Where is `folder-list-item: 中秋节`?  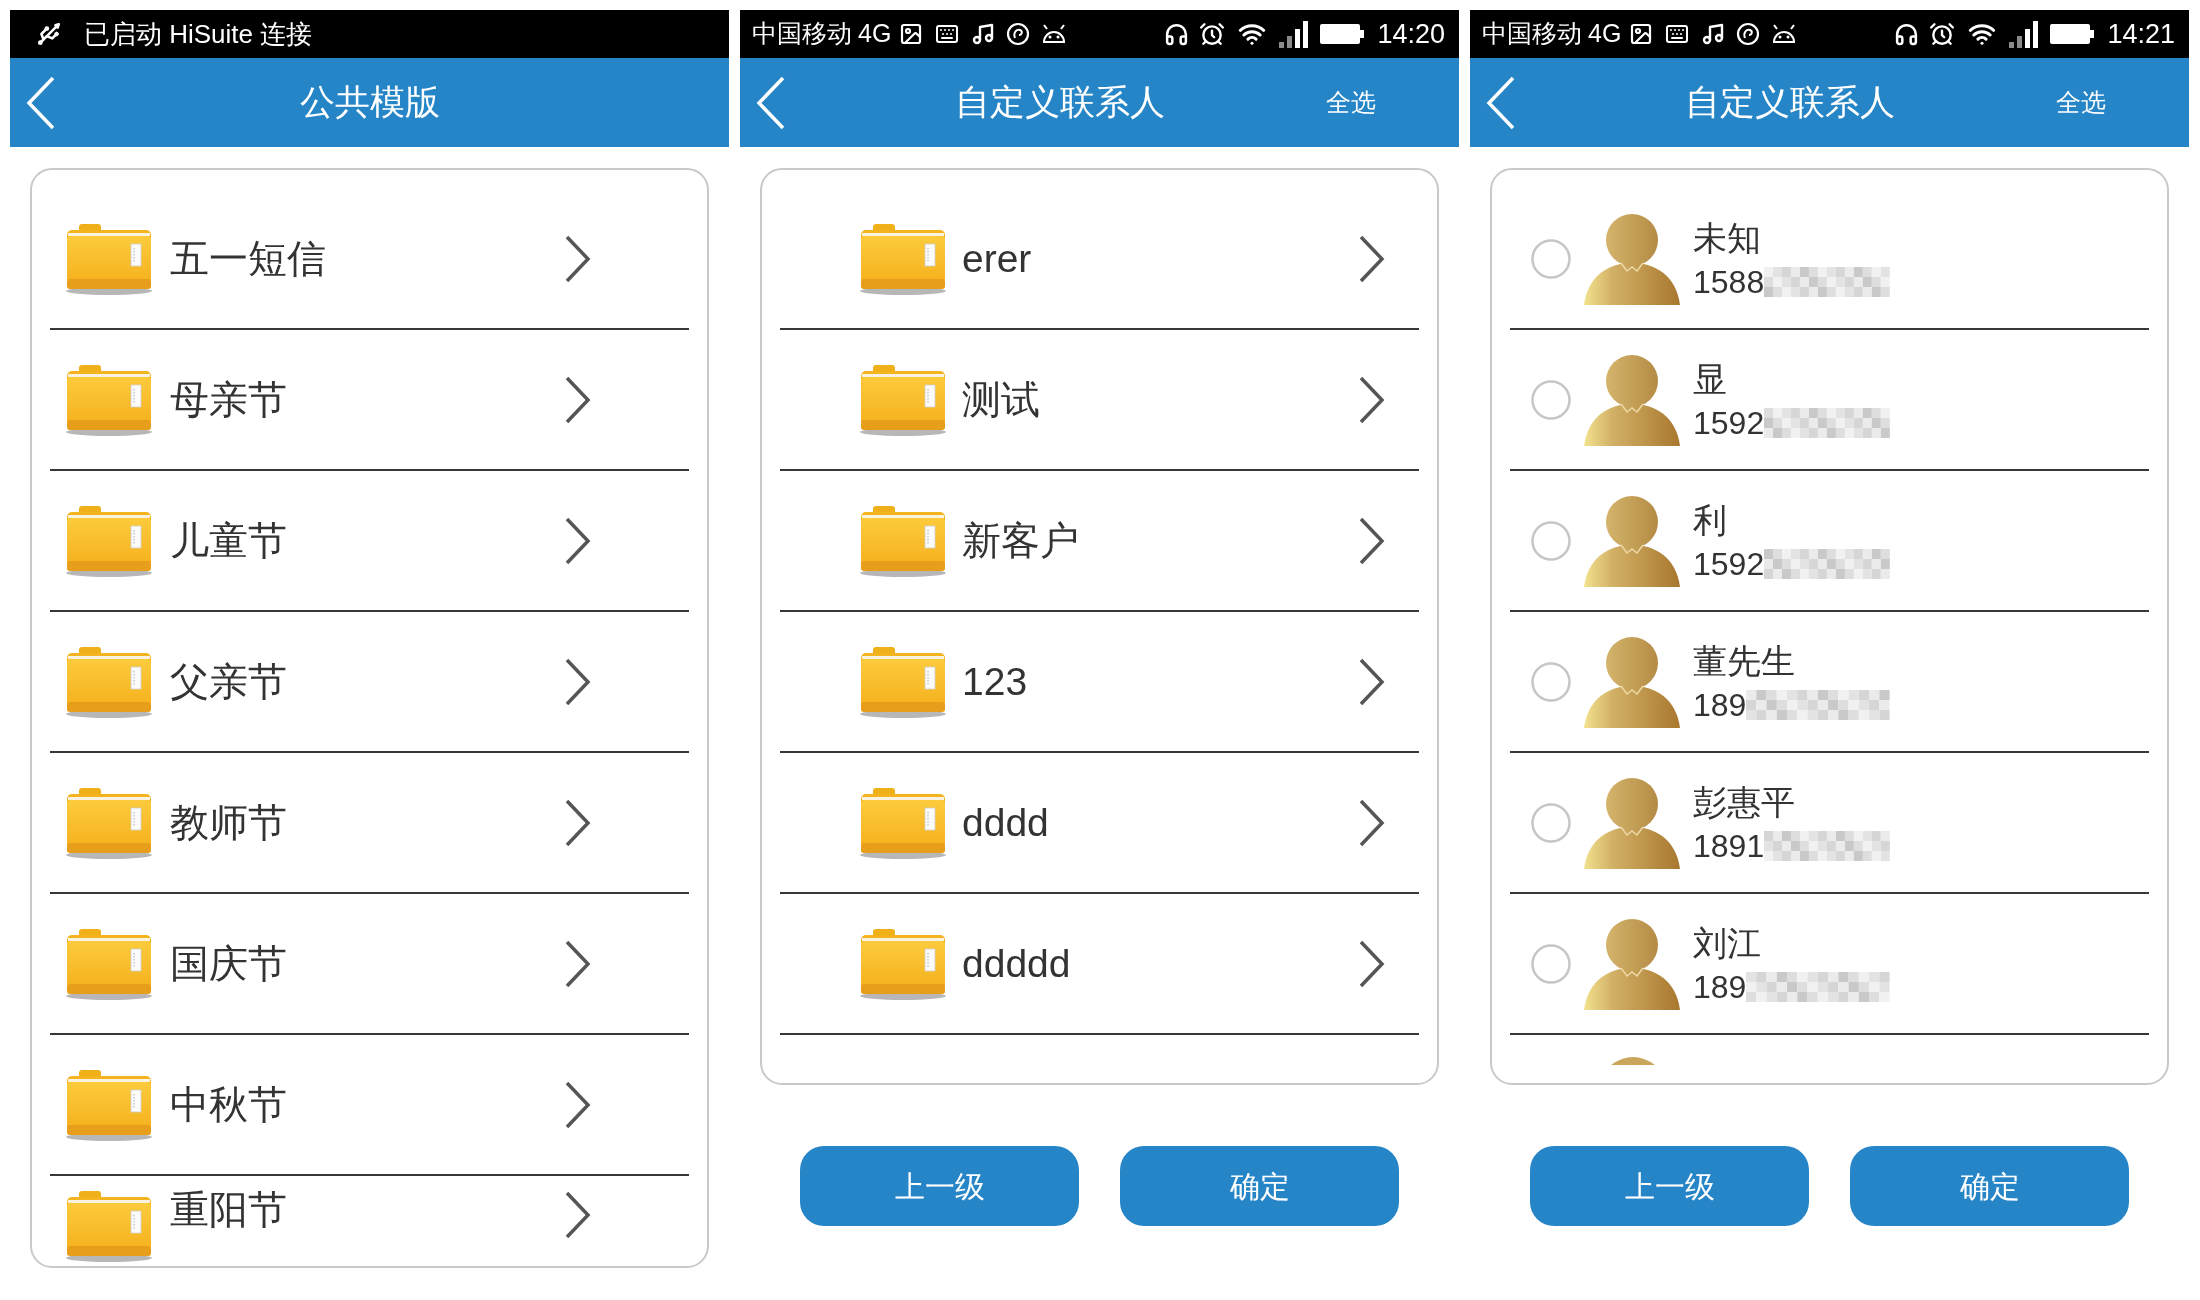 folder-list-item: 中秋节 is located at coordinates (369, 1105).